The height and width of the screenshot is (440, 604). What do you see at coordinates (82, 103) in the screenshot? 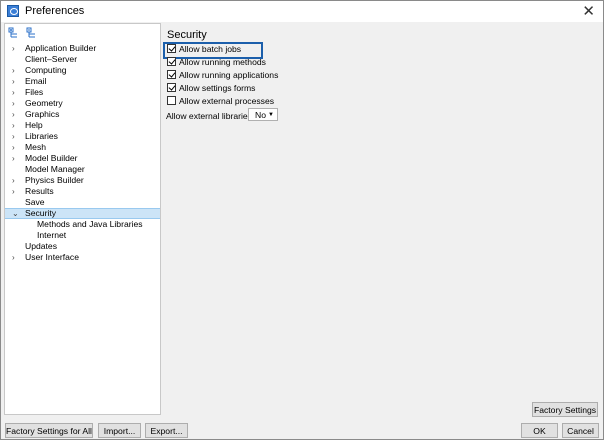
I see `tree-item-geometry: › Geometry` at bounding box center [82, 103].